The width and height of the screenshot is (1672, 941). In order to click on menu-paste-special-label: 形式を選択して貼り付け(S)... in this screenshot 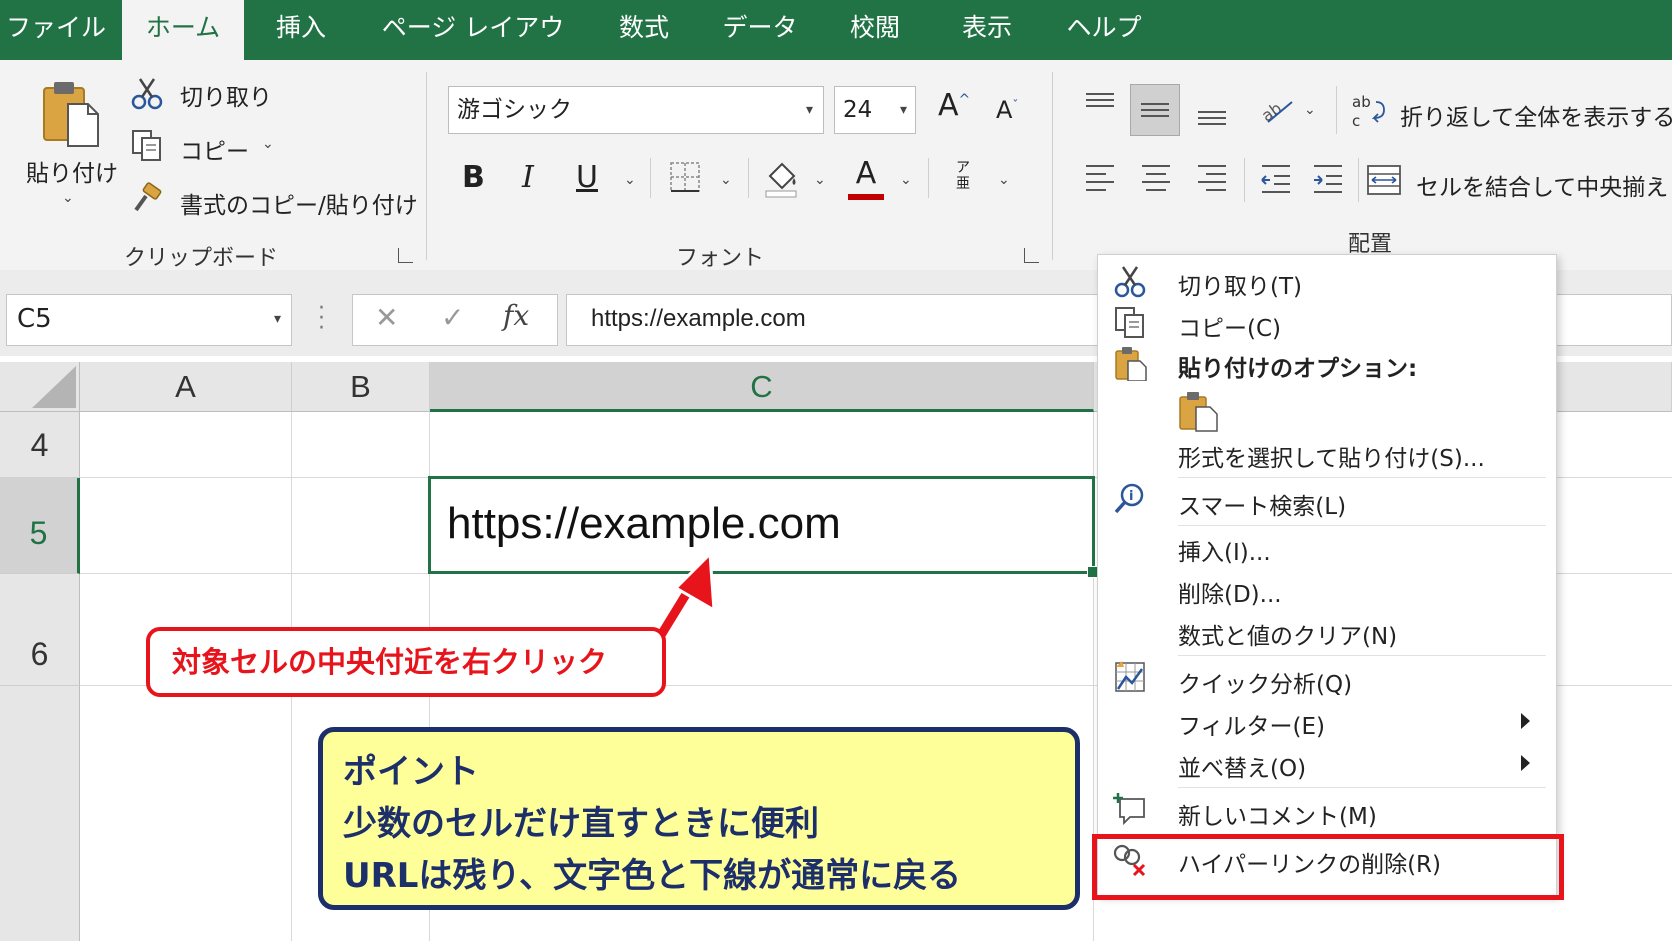, I will do `click(1331, 459)`.